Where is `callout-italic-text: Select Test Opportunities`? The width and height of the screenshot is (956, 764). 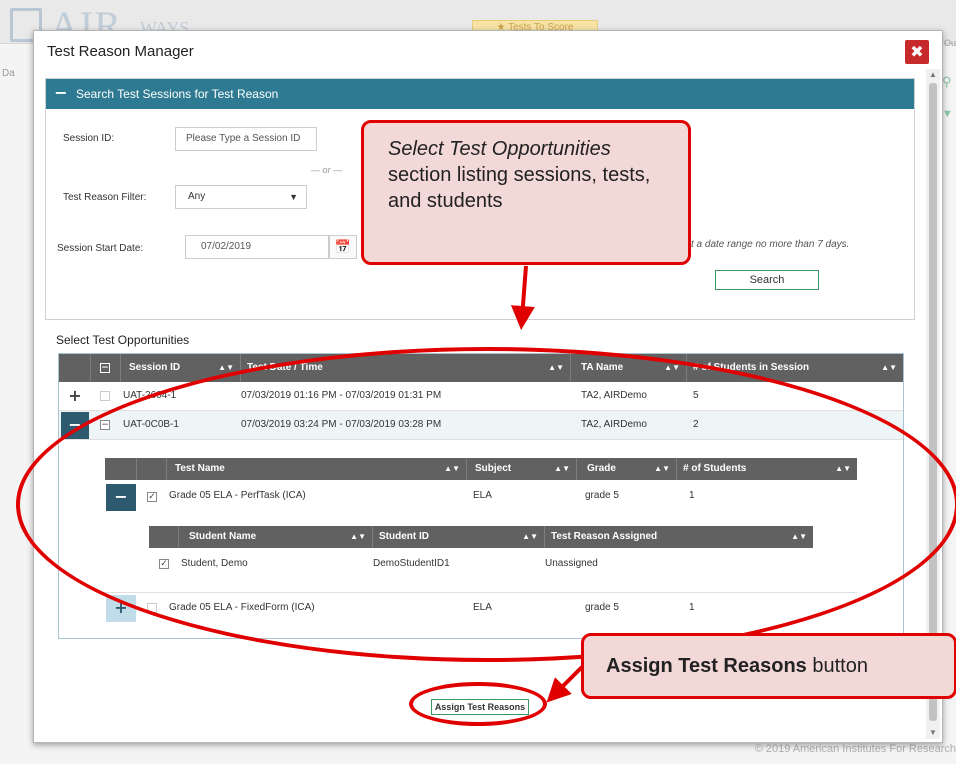
callout-italic-text: Select Test Opportunities is located at coordinates (499, 149).